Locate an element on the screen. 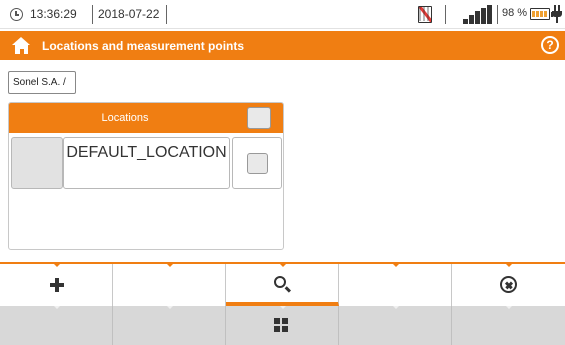 This screenshot has height=345, width=565. close-button is located at coordinates (508, 285).